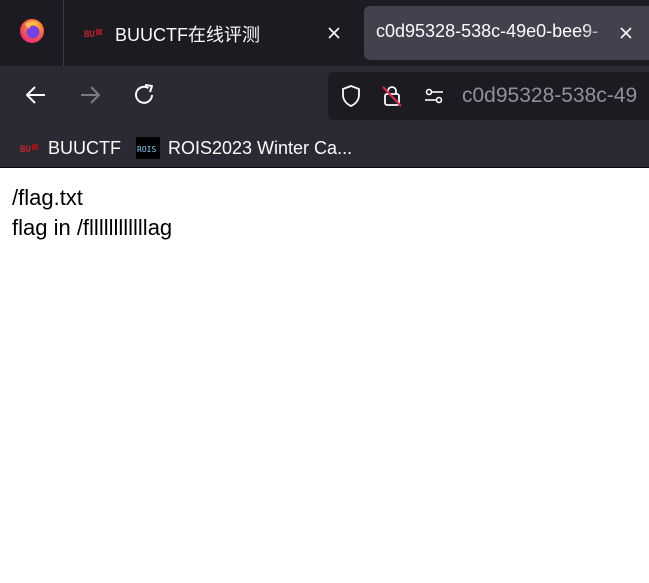 The height and width of the screenshot is (583, 649). What do you see at coordinates (187, 35) in the screenshot?
I see `tab-title: BUUCTF在线评测` at bounding box center [187, 35].